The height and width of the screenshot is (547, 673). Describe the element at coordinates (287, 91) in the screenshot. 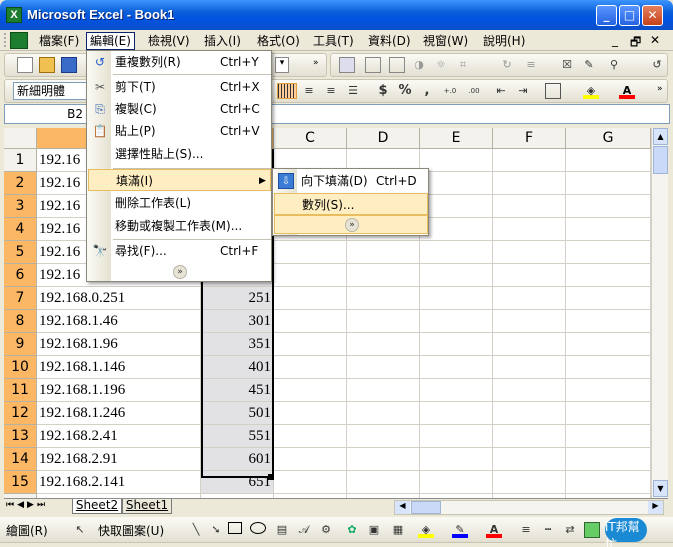

I see `merge-center-icon` at that location.